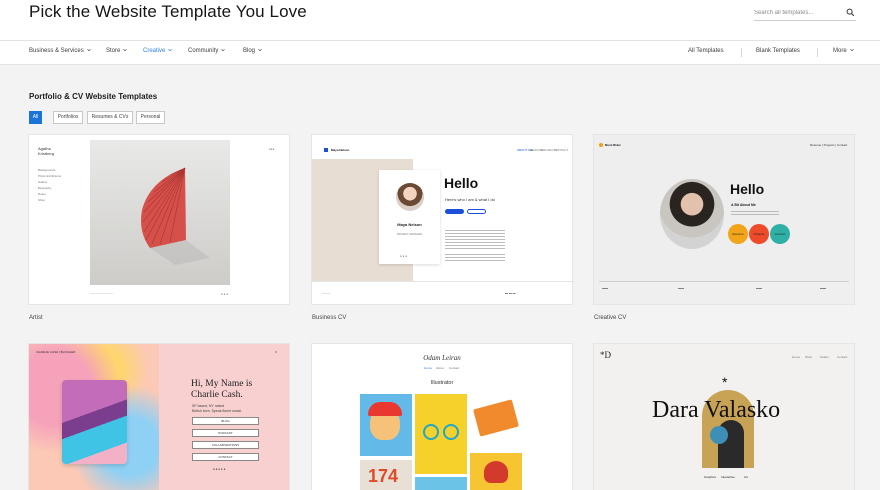  What do you see at coordinates (102, 293) in the screenshot?
I see `artist-footer-text: ─────────────` at bounding box center [102, 293].